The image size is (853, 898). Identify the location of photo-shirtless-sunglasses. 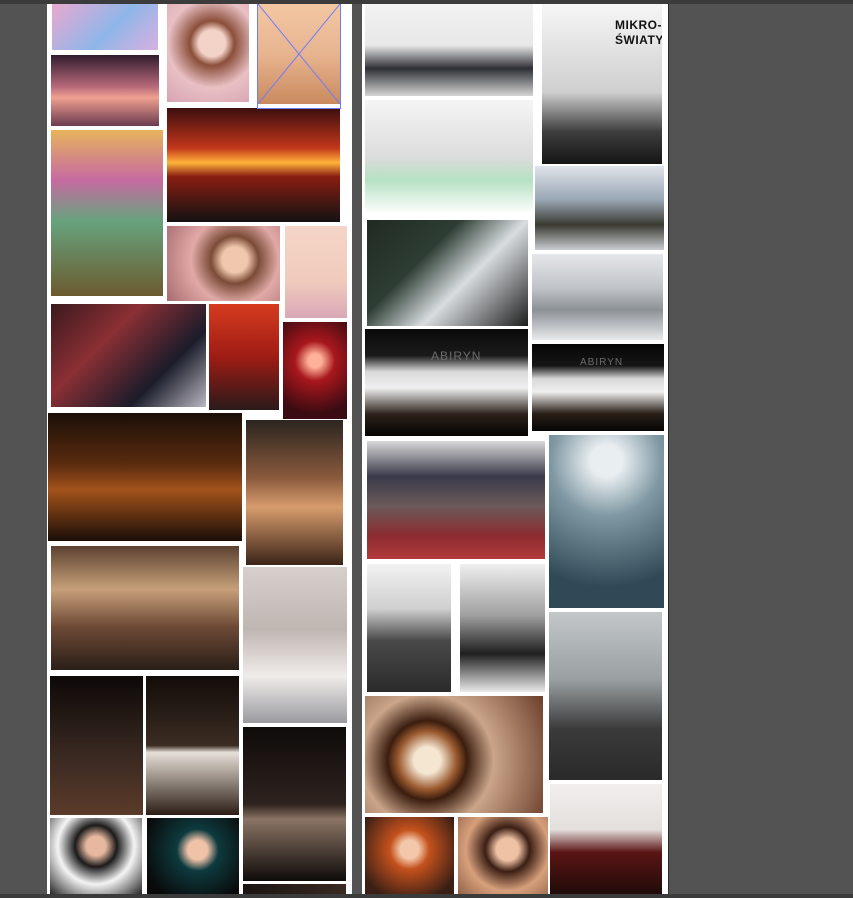
(294, 492).